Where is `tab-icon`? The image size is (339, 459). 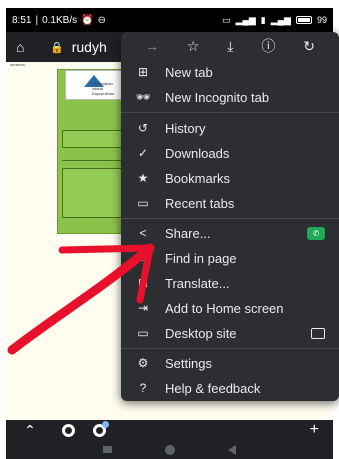
tab-icon is located at coordinates (68, 430).